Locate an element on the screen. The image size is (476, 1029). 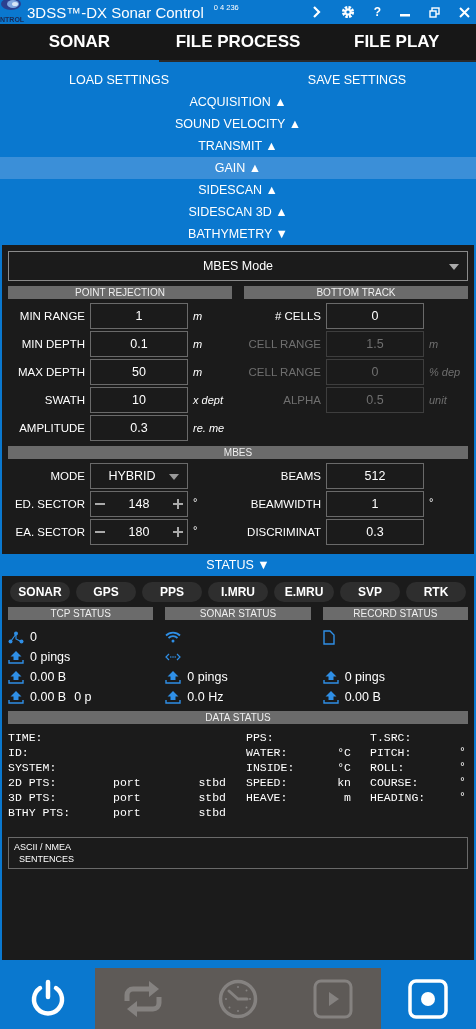
data-label: BTHY PTS: is located at coordinates (40, 812).